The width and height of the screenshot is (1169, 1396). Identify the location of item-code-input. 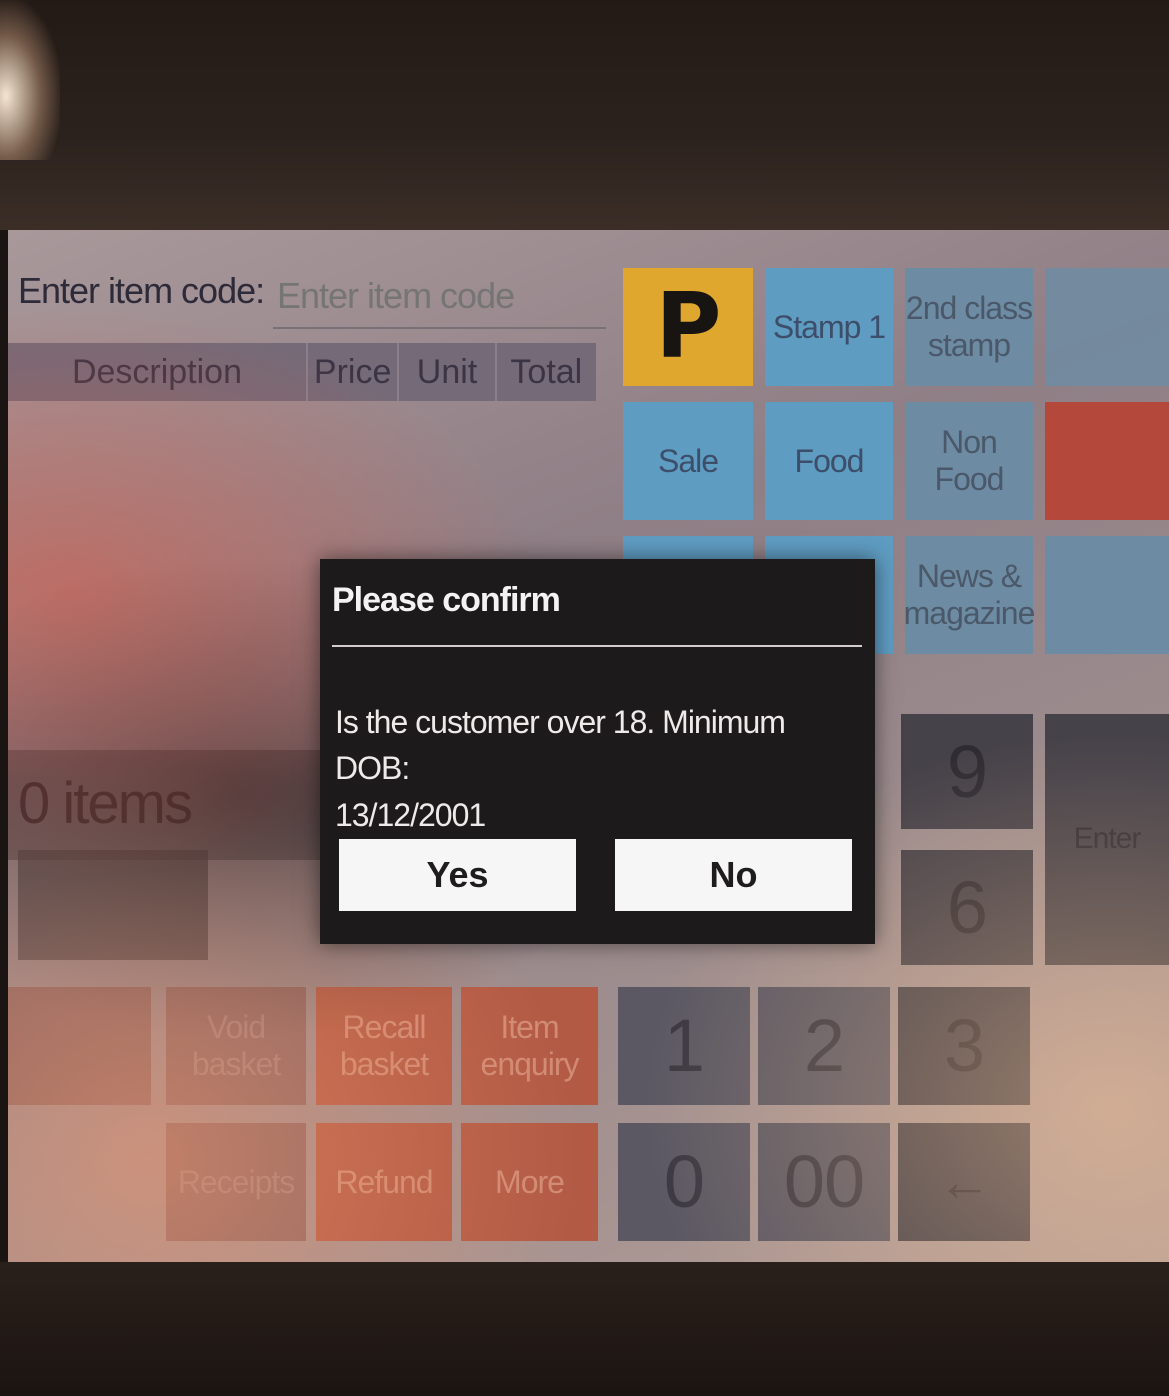
(439, 297).